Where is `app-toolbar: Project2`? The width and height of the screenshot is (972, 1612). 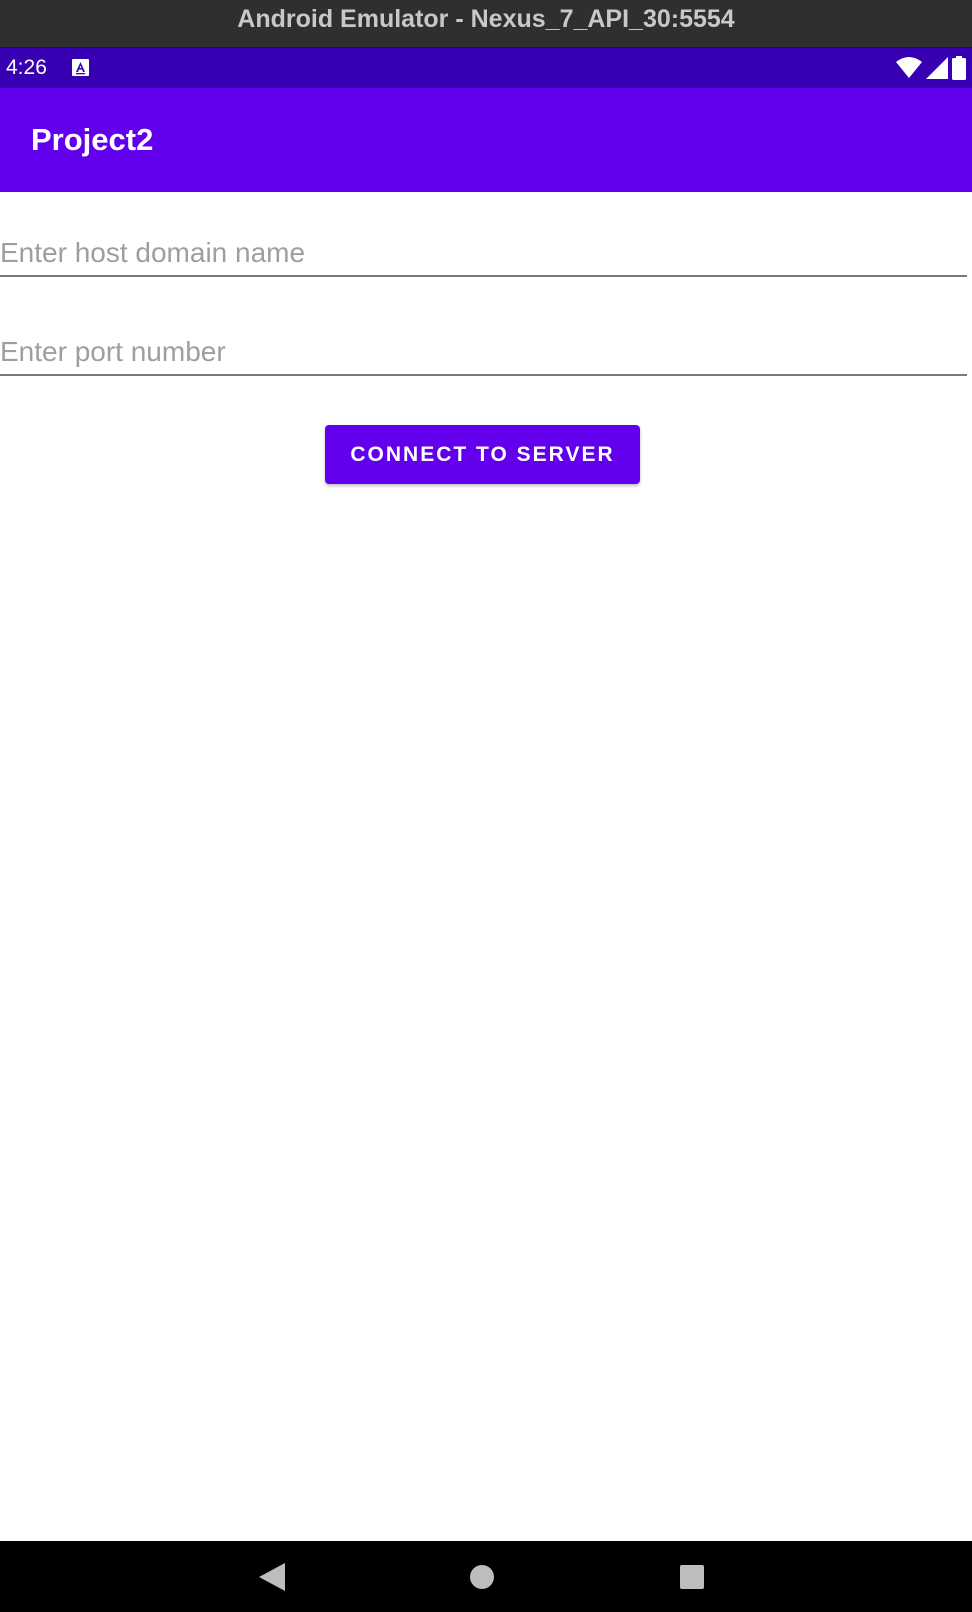 app-toolbar: Project2 is located at coordinates (486, 140).